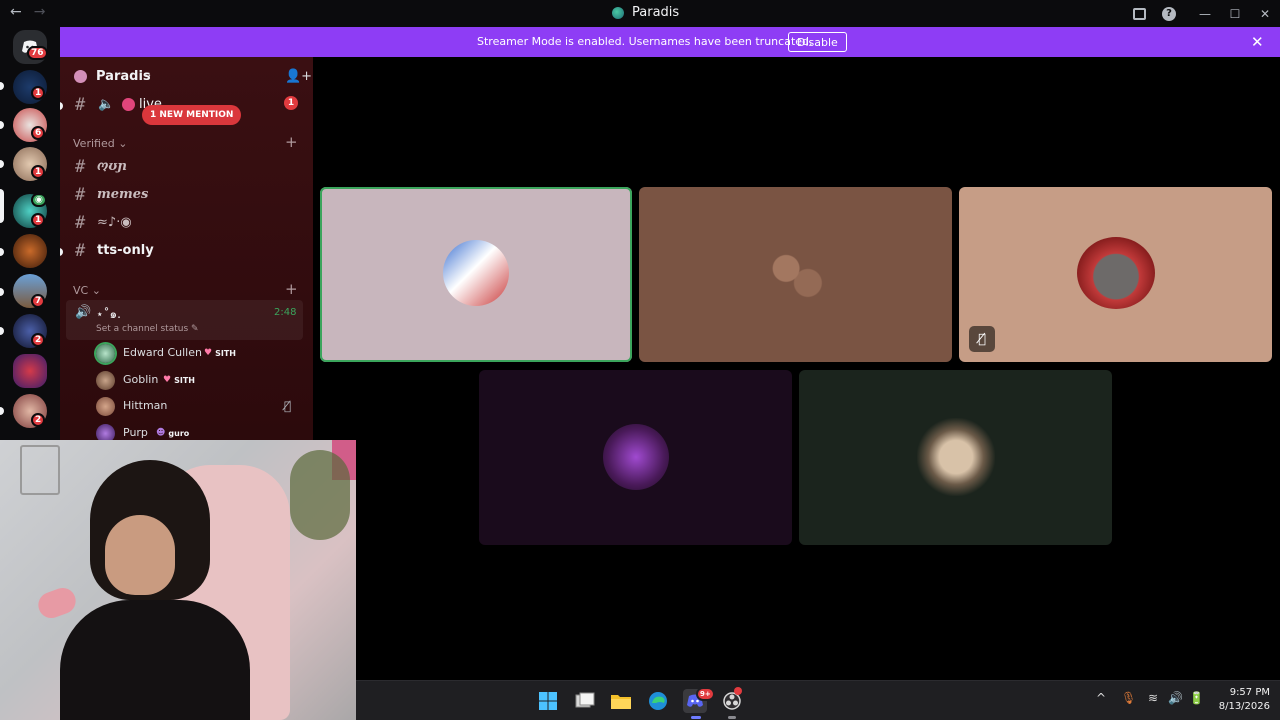  What do you see at coordinates (1115, 274) in the screenshot?
I see `participant-tile: 🎙̸` at bounding box center [1115, 274].